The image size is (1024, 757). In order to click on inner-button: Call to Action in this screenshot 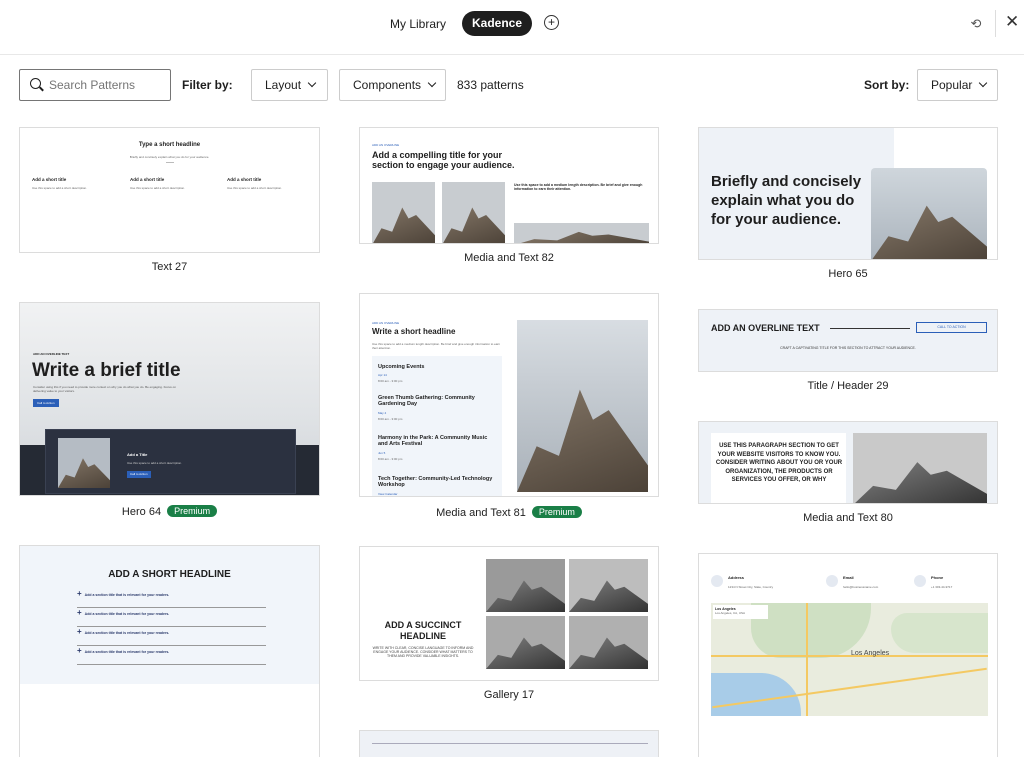, I will do `click(139, 474)`.